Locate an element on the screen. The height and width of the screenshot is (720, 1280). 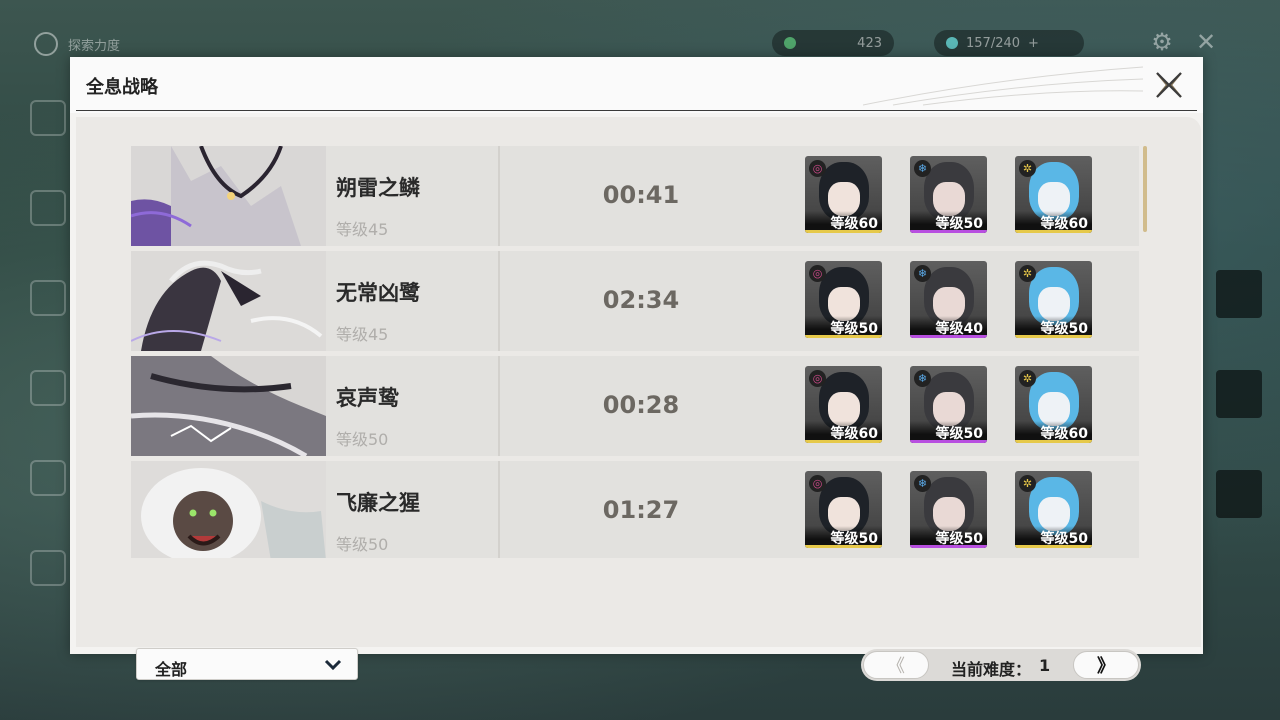
clear-time: 00:41 is located at coordinates (641, 195).